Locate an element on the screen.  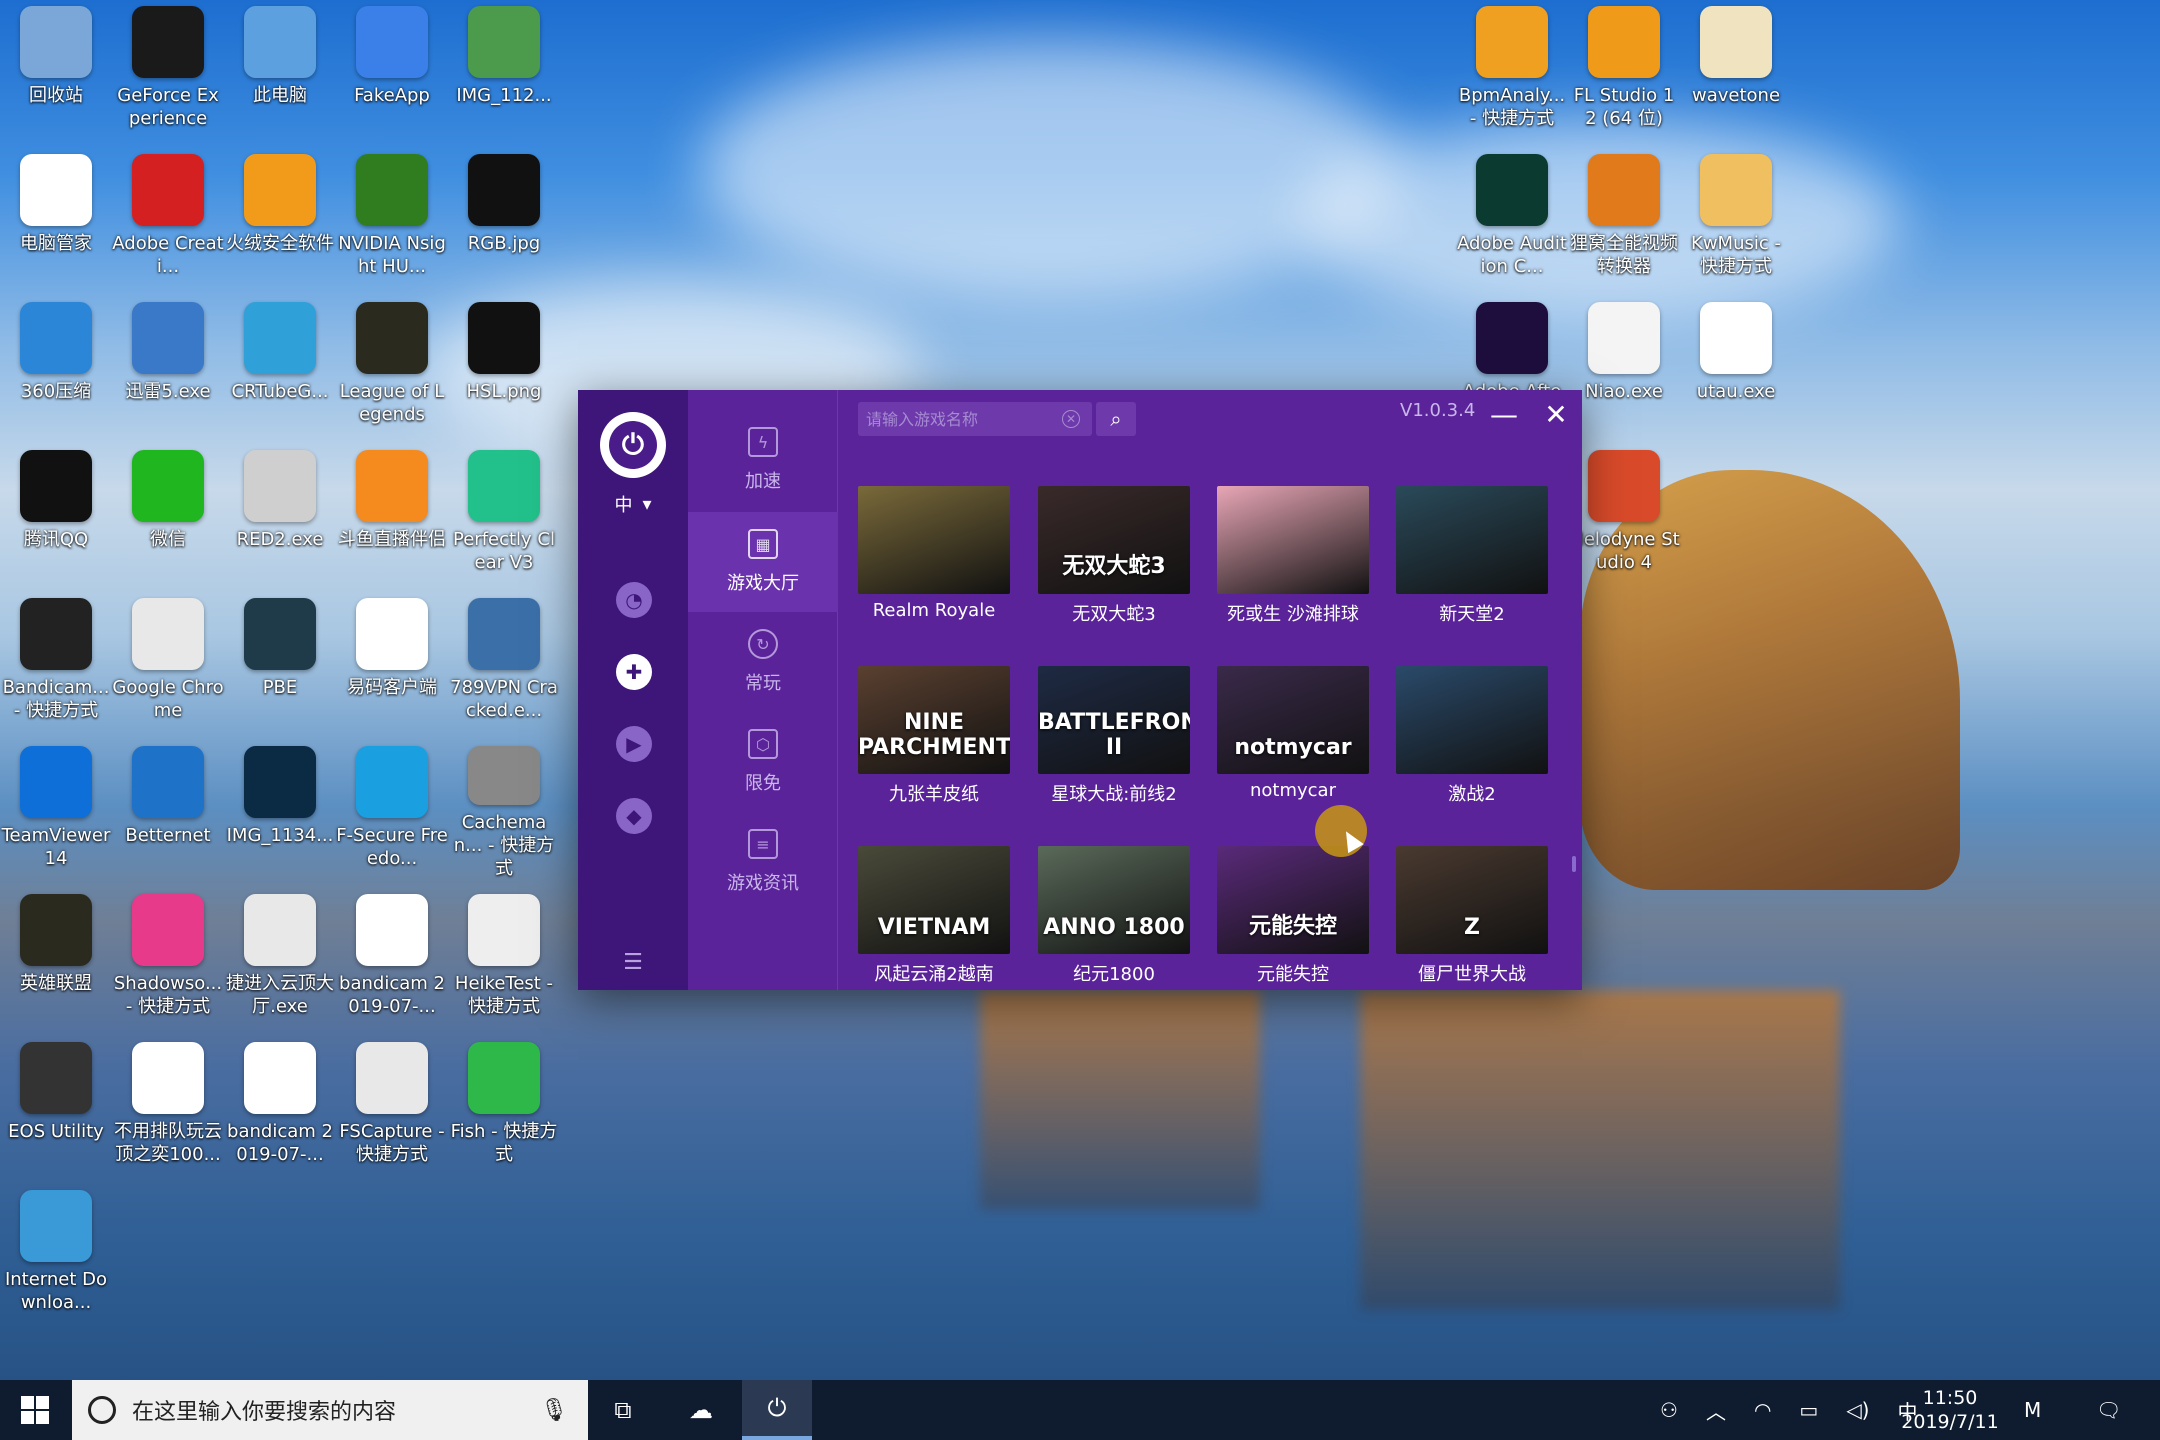
action-center: 🗨 is located at coordinates (2108, 1410).